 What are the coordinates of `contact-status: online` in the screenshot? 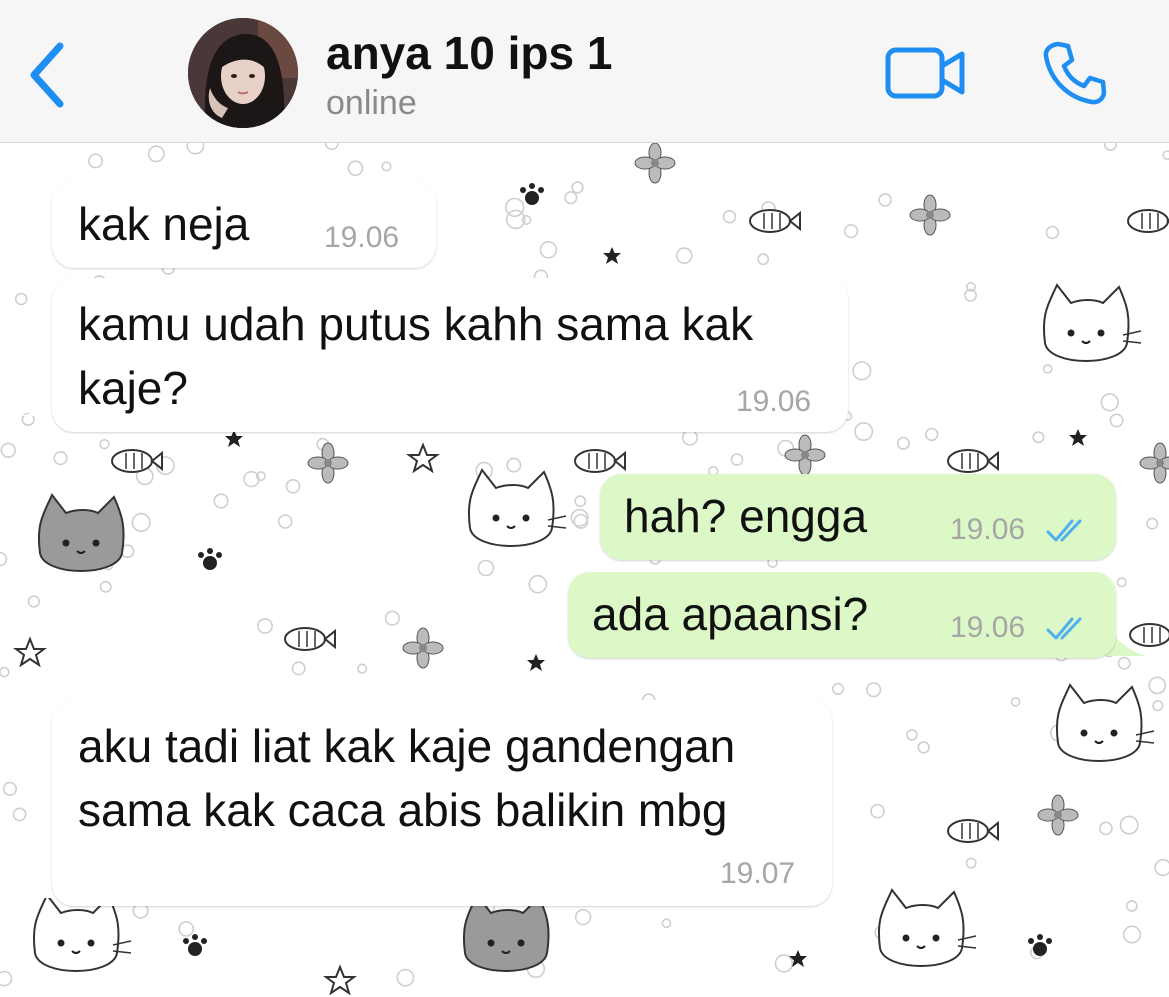 It's located at (371, 103).